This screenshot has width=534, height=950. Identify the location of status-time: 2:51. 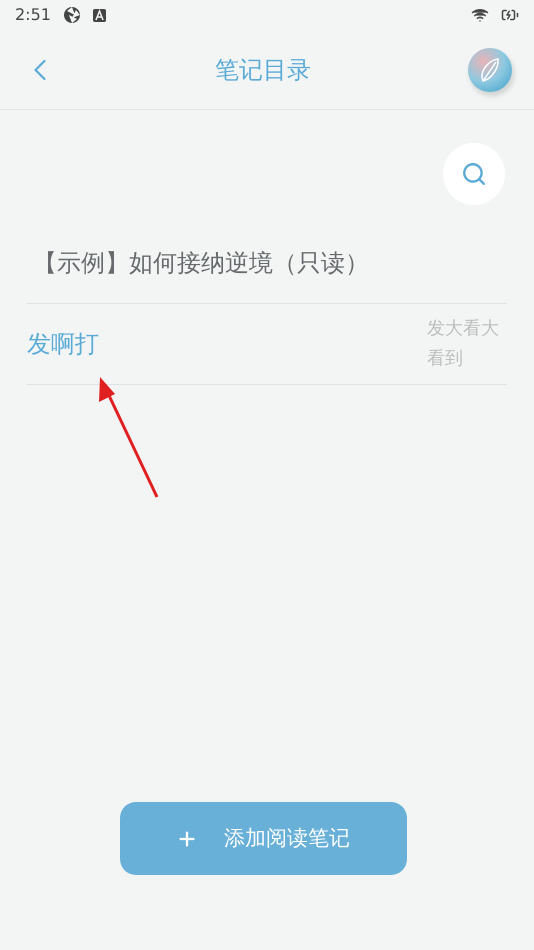
(33, 15).